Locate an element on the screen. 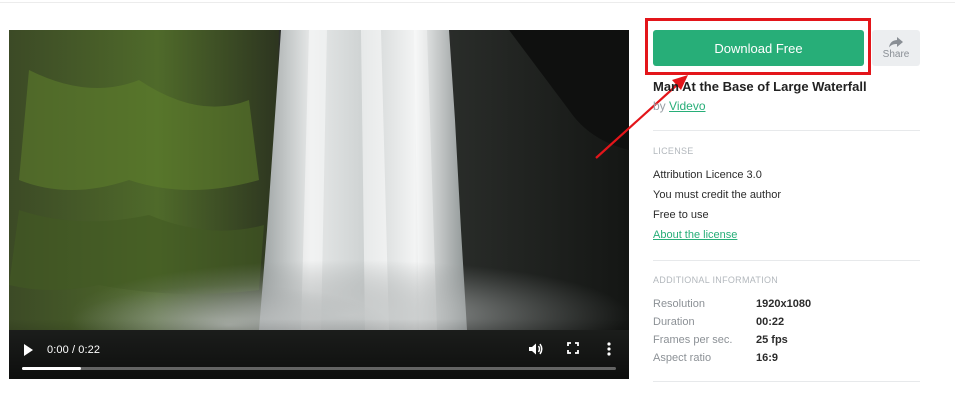 This screenshot has width=955, height=400. time-display: 0:00 / 0:22 is located at coordinates (74, 350).